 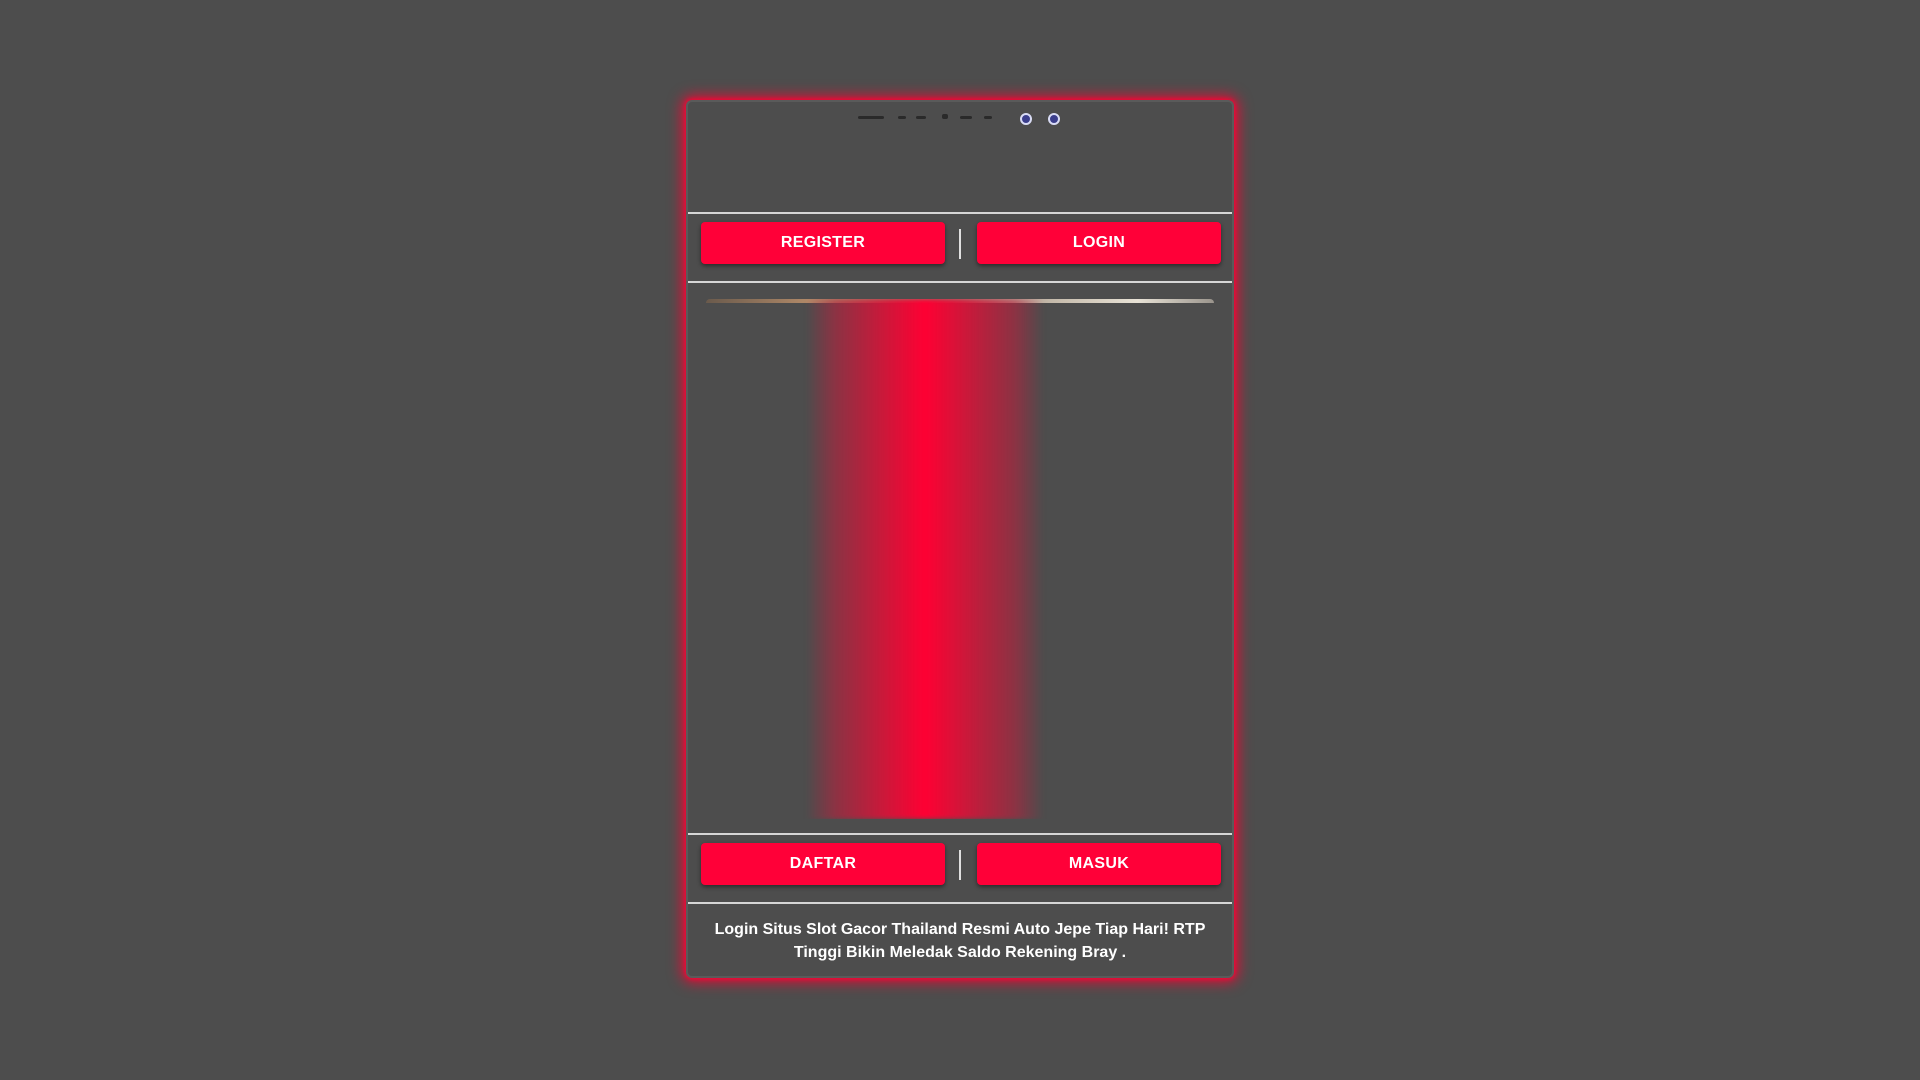 What do you see at coordinates (963, 119) in the screenshot?
I see `logo-mark` at bounding box center [963, 119].